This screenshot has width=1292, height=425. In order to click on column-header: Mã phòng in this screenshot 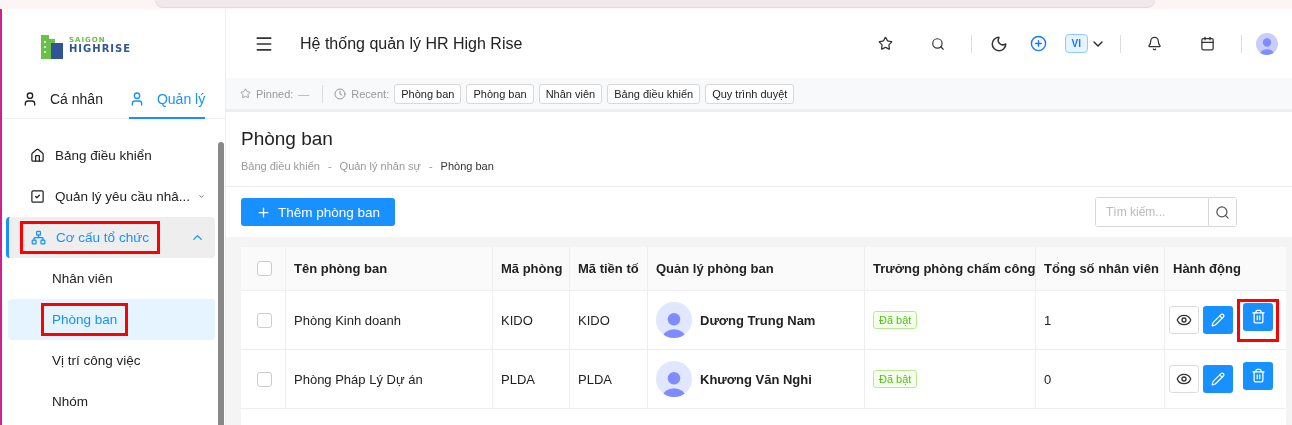, I will do `click(531, 268)`.